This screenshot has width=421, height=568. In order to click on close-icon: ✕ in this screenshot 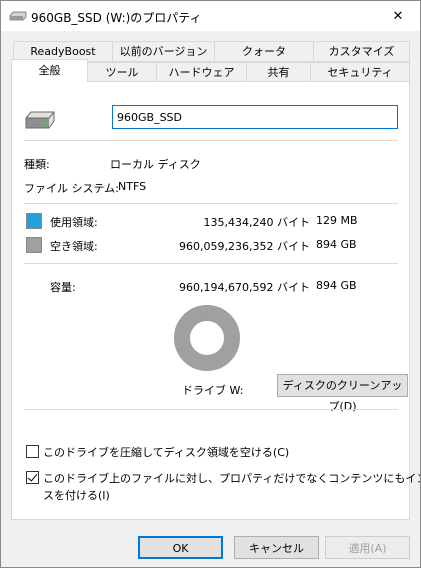, I will do `click(398, 16)`.